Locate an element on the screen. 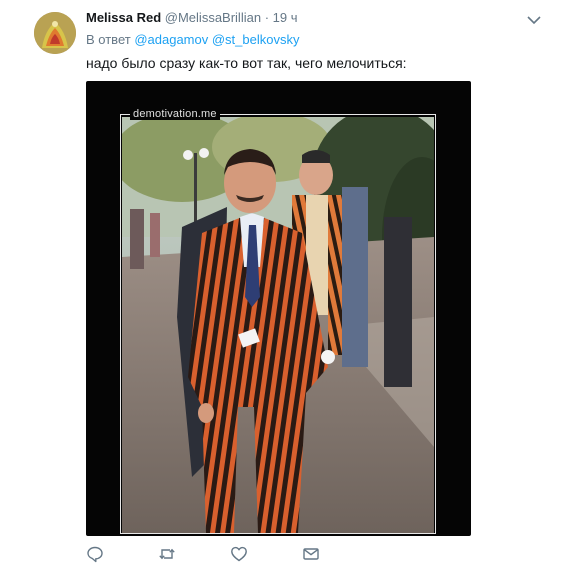 This screenshot has height=575, width=573. reply-context: В ответ @adagamov @st_belkovsky is located at coordinates (192, 39).